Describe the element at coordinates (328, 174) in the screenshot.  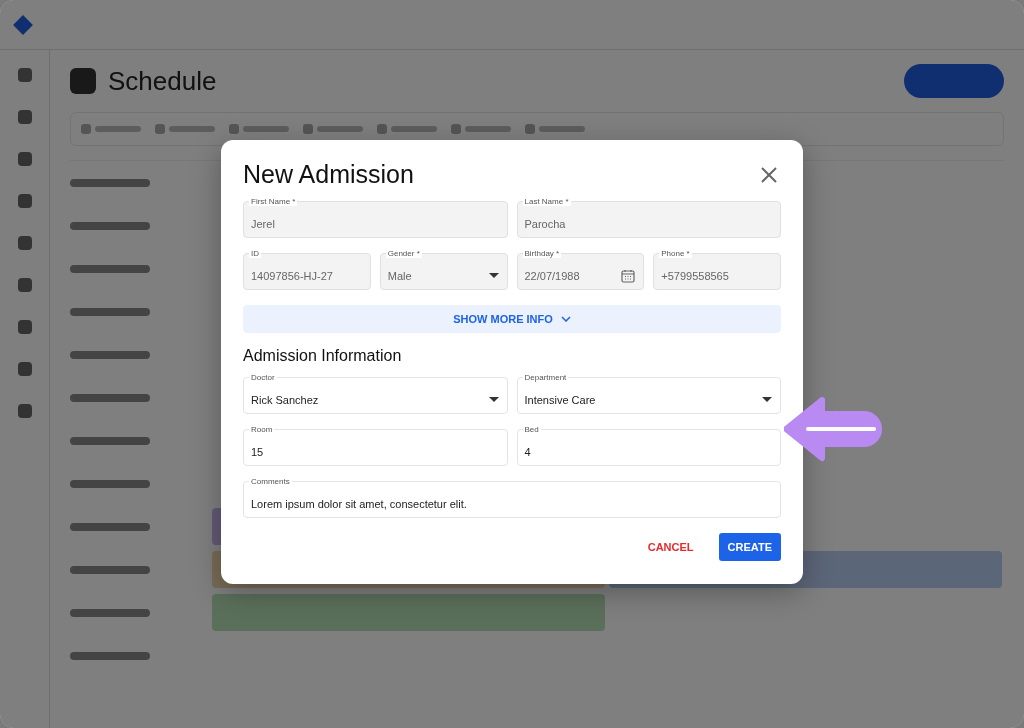
I see `dialog-title: New Admission` at that location.